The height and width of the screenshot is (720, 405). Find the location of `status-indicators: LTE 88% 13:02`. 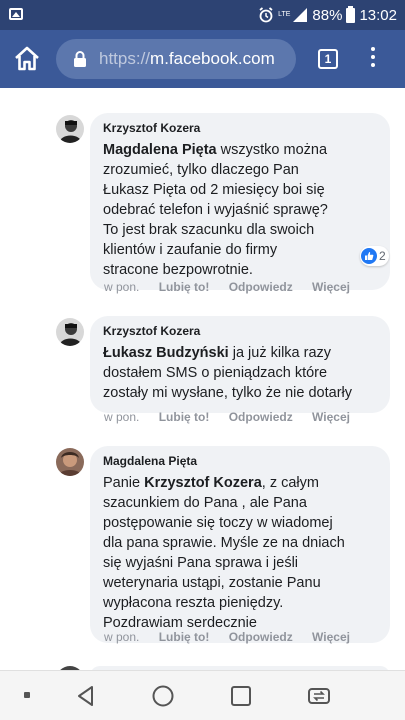

status-indicators: LTE 88% 13:02 is located at coordinates (327, 15).